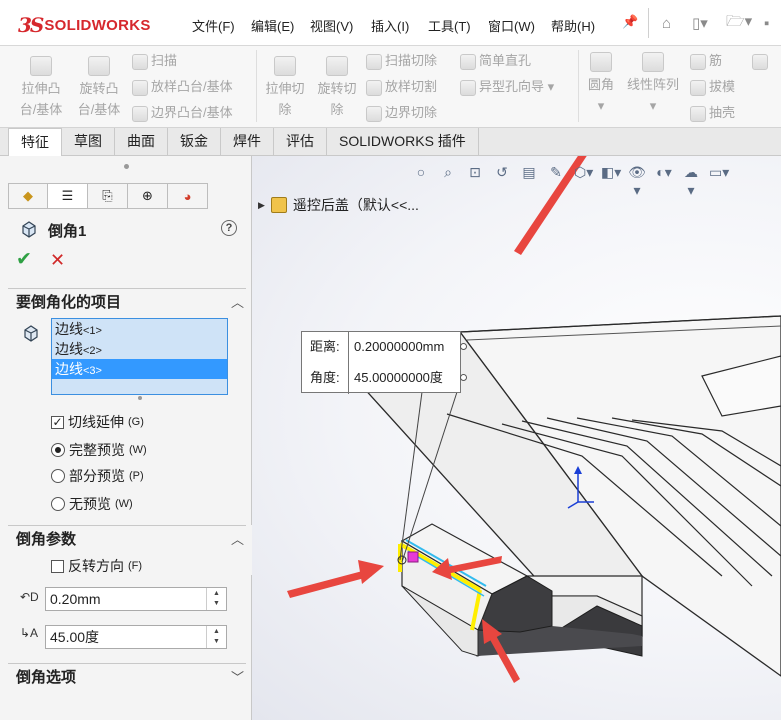 Image resolution: width=781 pixels, height=720 pixels. What do you see at coordinates (97, 422) in the screenshot?
I see `tangent-propagation-checkbox: ✓ 切线延伸 (G)` at bounding box center [97, 422].